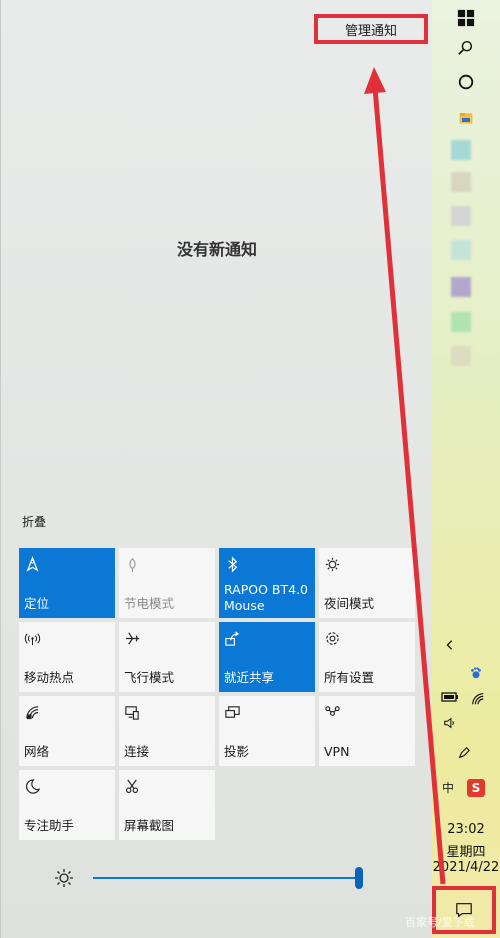 This screenshot has height=938, width=500. I want to click on tile-label: 专注助手, so click(49, 825).